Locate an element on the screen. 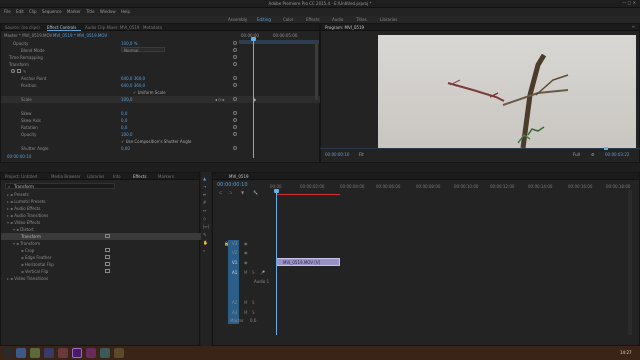 The width and height of the screenshot is (640, 360). program-title: Program: MVI_0519 is located at coordinates (344, 27).